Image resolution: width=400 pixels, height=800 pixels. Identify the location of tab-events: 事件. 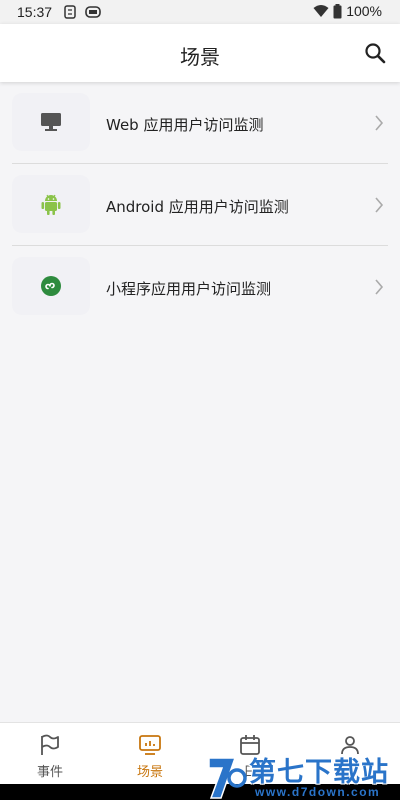
(50, 754).